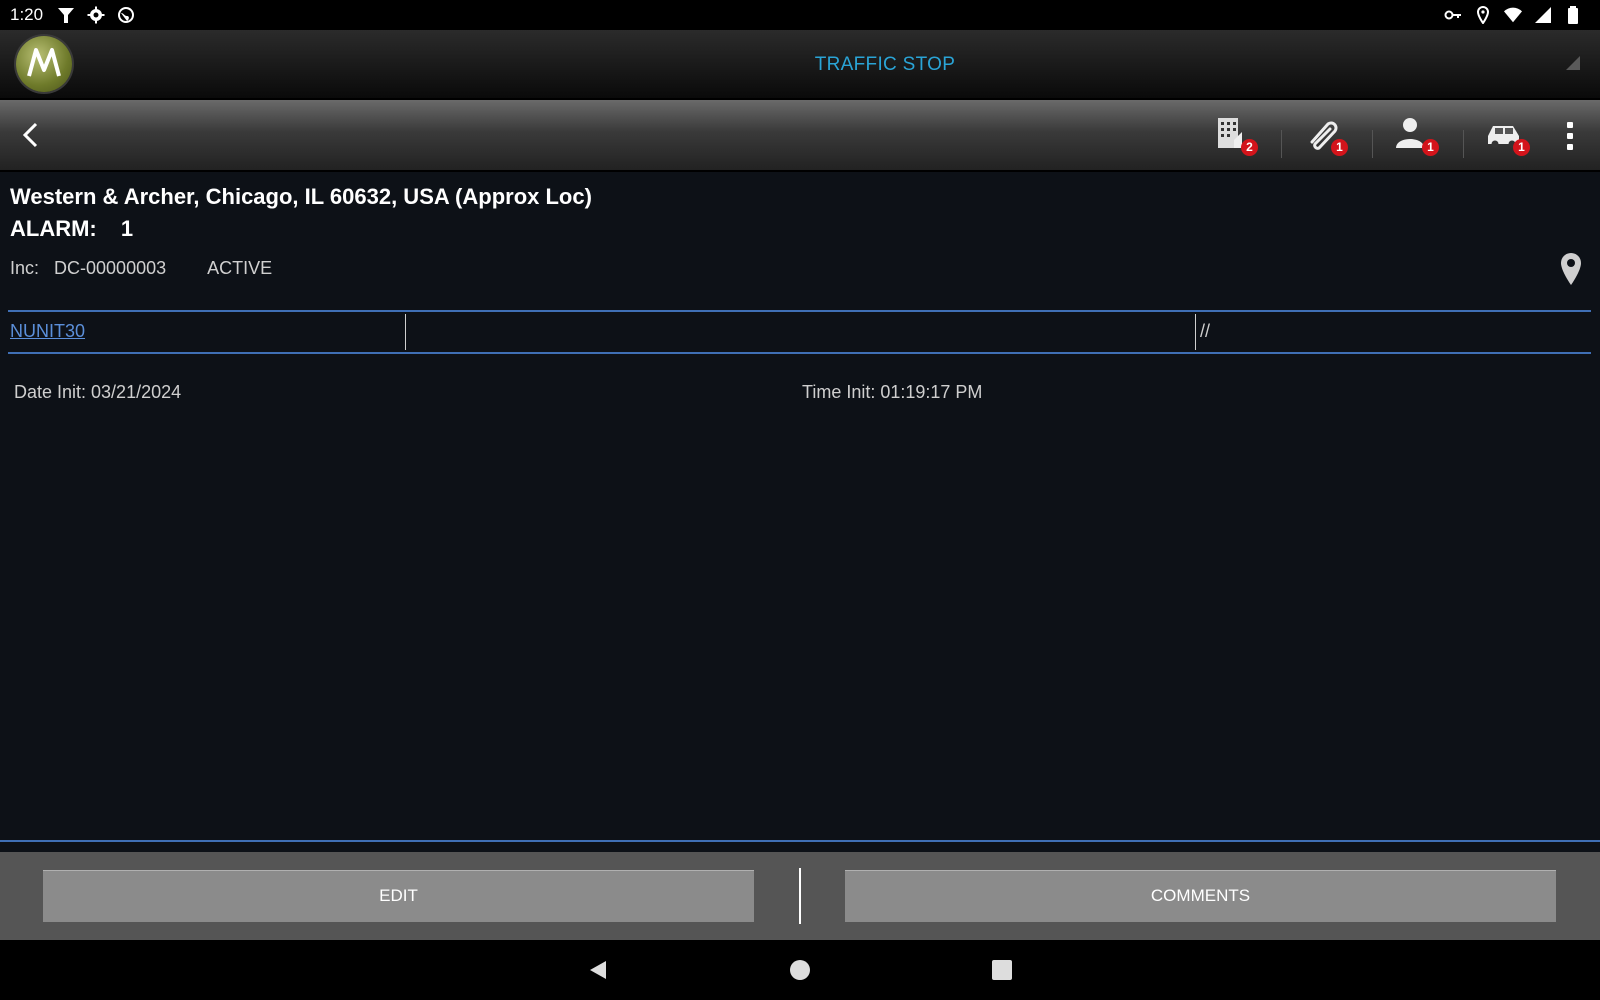 The width and height of the screenshot is (1600, 1000). Describe the element at coordinates (1205, 331) in the screenshot. I see `unit-row-right: //` at that location.